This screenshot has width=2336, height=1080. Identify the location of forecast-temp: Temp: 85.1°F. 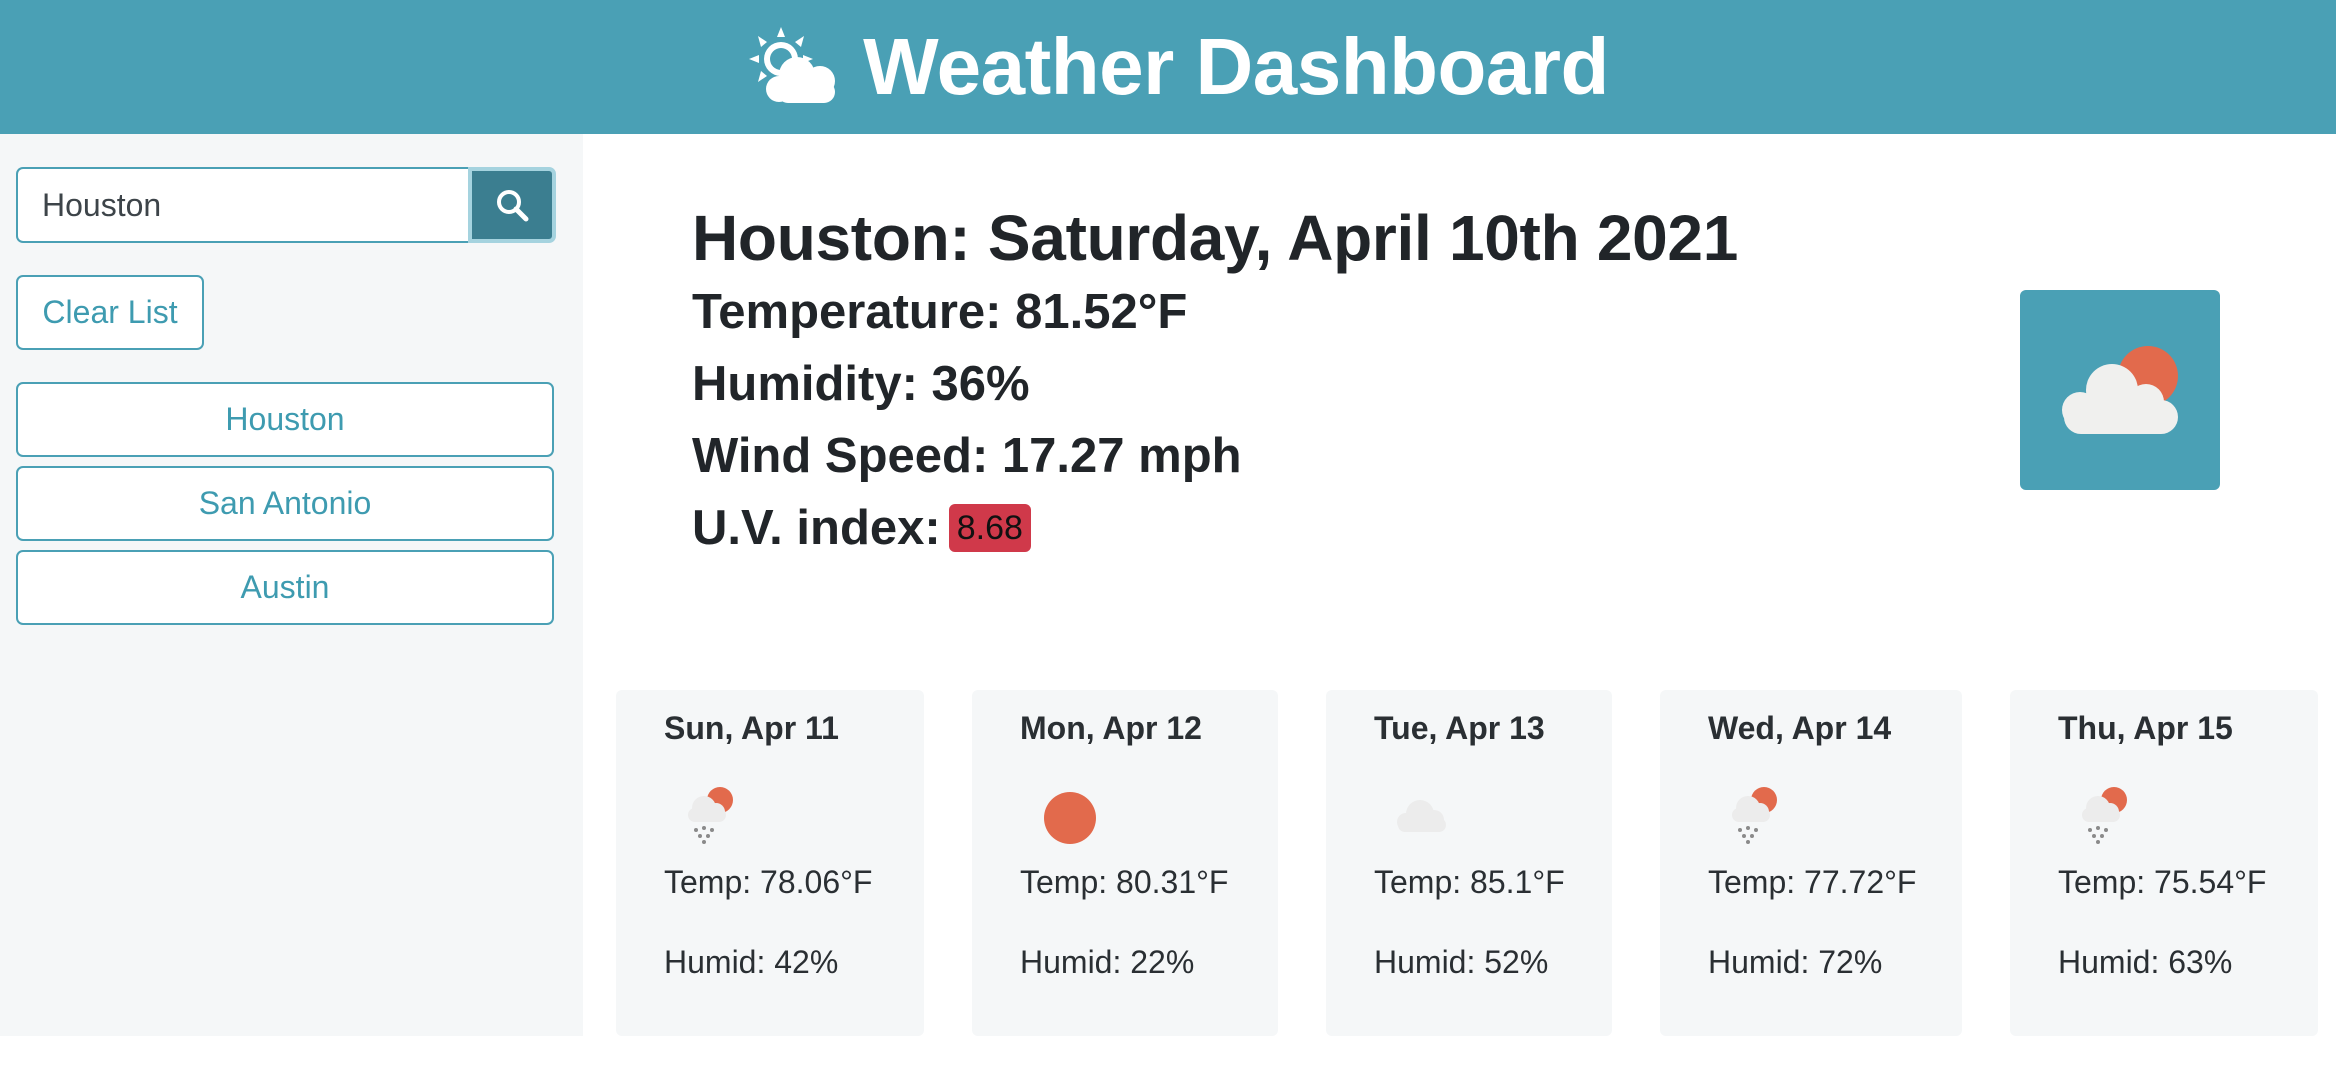
(1469, 882).